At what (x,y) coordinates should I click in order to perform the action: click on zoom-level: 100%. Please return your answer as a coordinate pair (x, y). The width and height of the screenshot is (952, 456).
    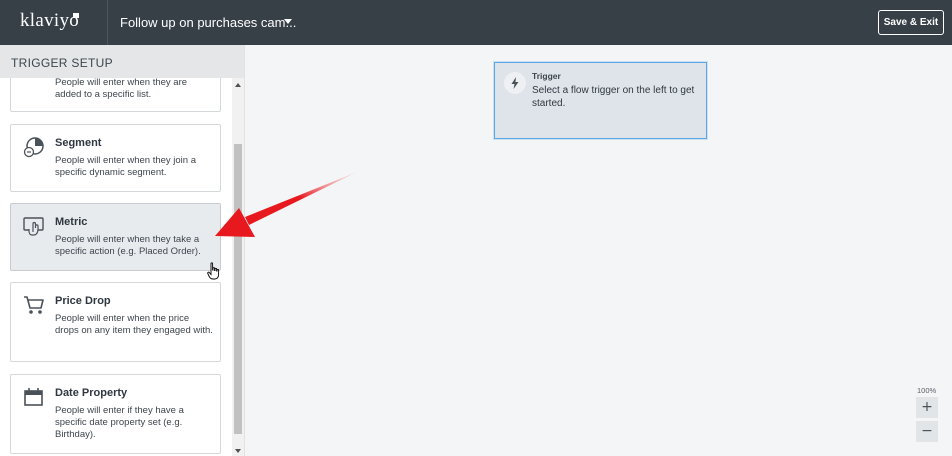
    Looking at the image, I should click on (927, 390).